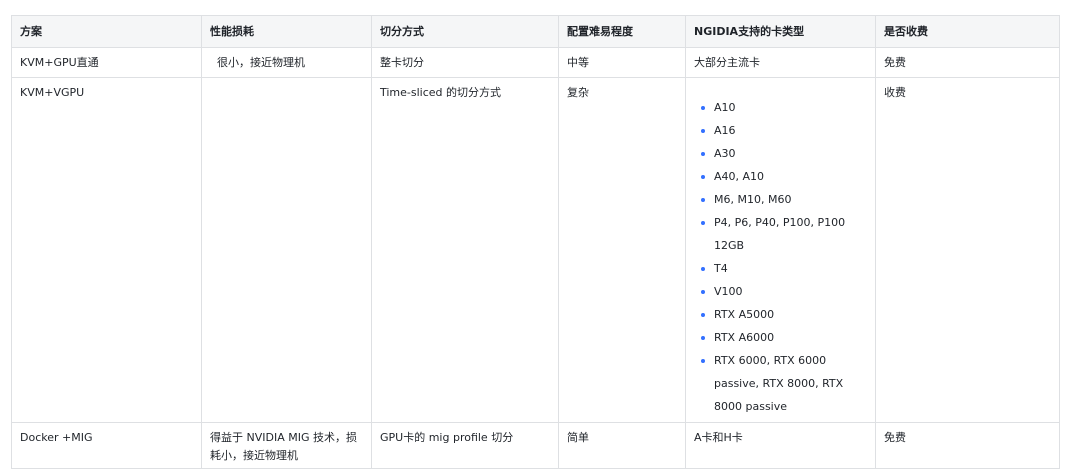 The height and width of the screenshot is (474, 1080). Describe the element at coordinates (784, 314) in the screenshot. I see `list-item: RTX A5000` at that location.